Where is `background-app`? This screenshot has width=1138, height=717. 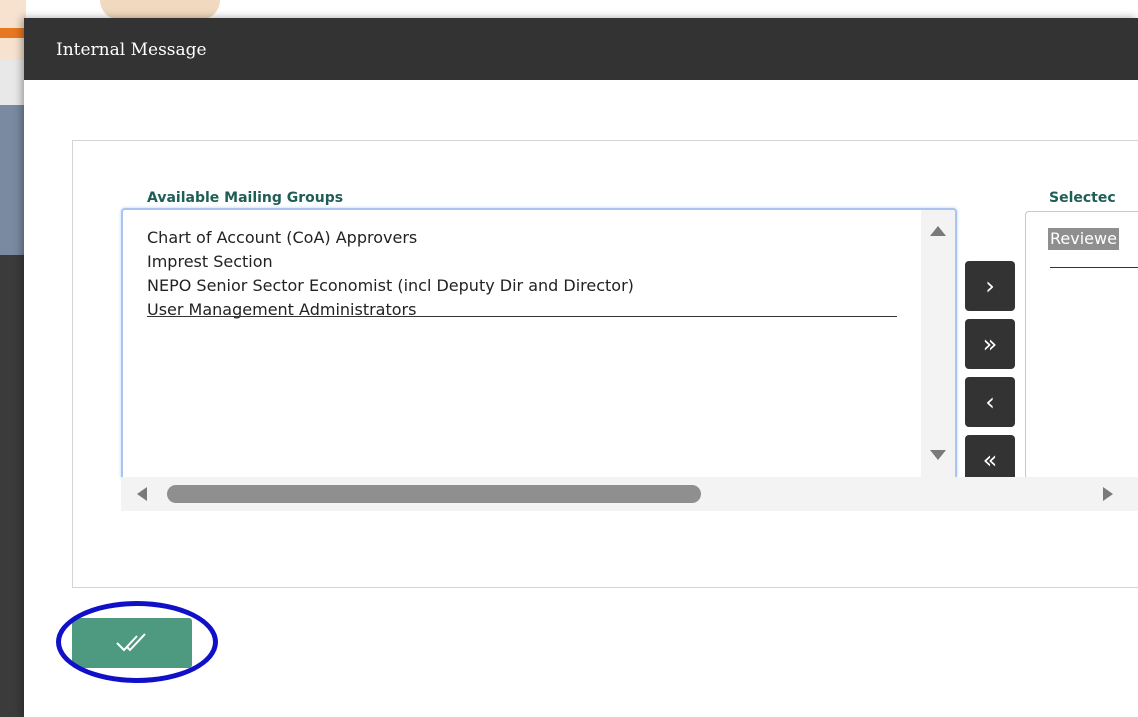 background-app is located at coordinates (13, 358).